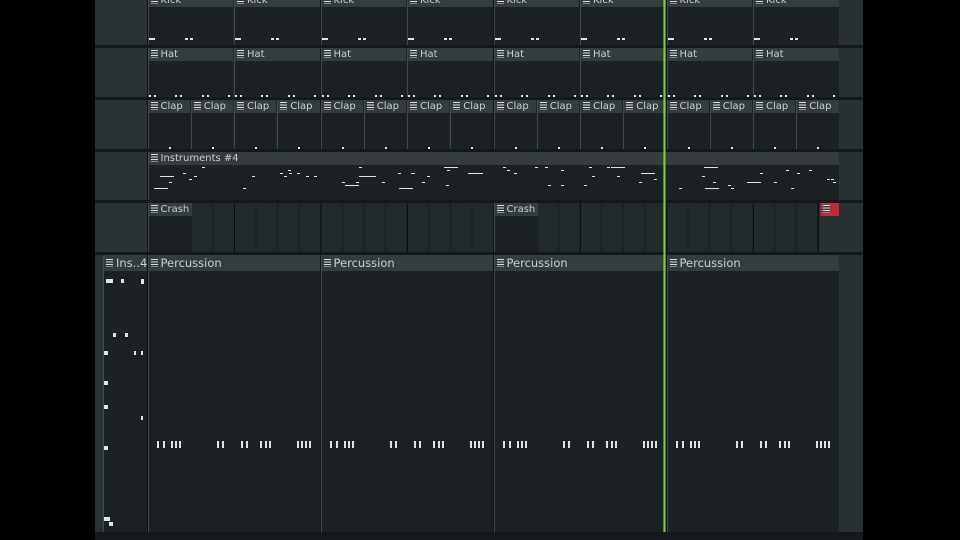 The width and height of the screenshot is (960, 540). I want to click on playhead-marker, so click(664, 270).